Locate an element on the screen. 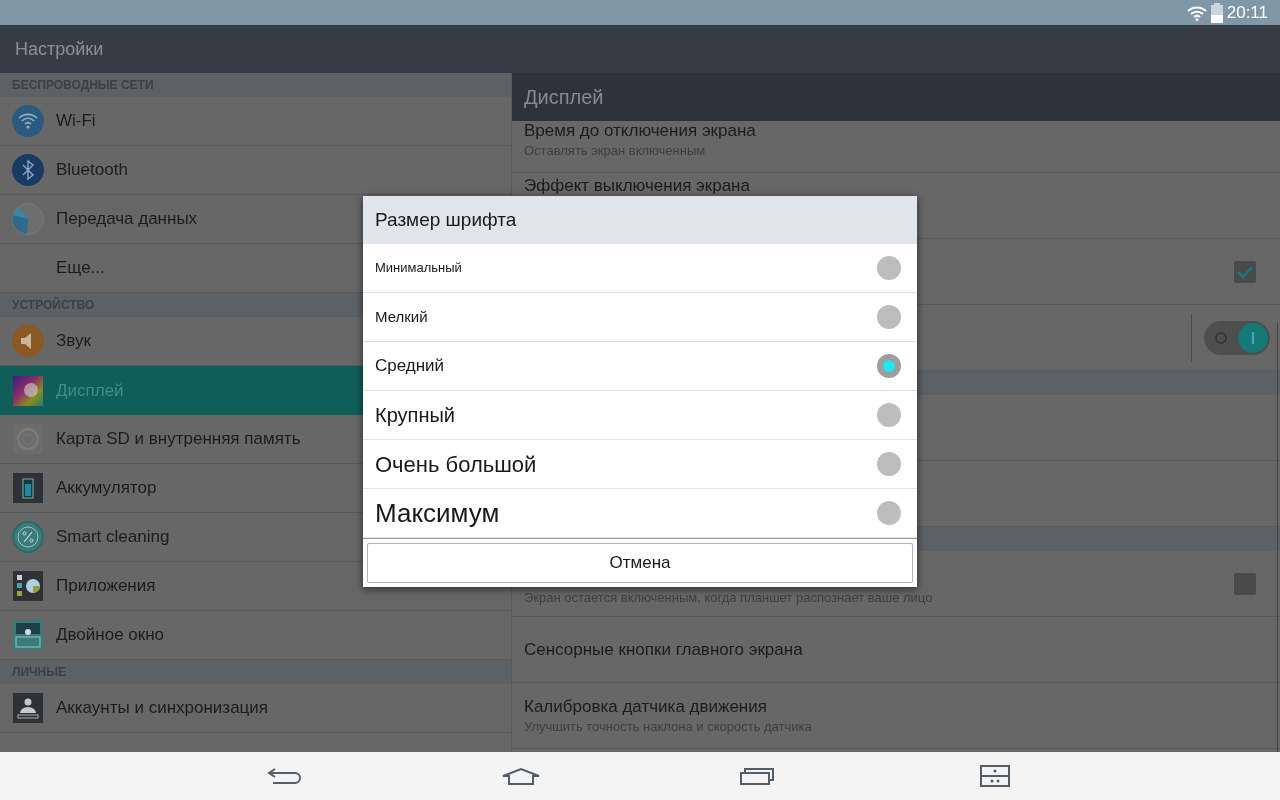 The image size is (1280, 800). speaker-icon is located at coordinates (28, 341).